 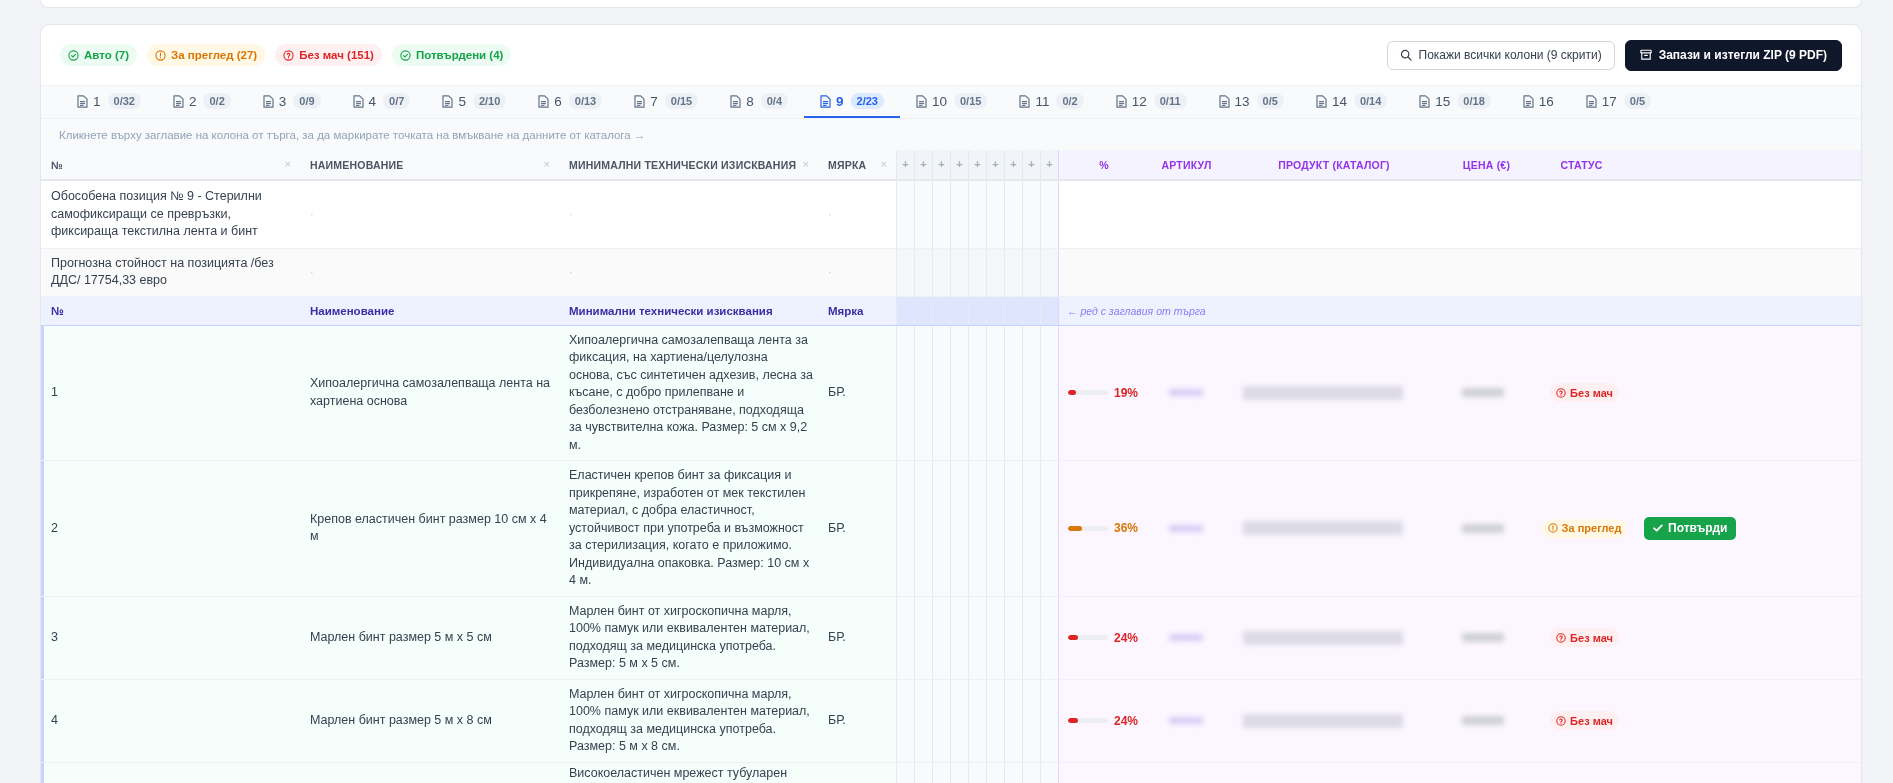 I want to click on badge-text: За преглед (27), so click(x=214, y=55).